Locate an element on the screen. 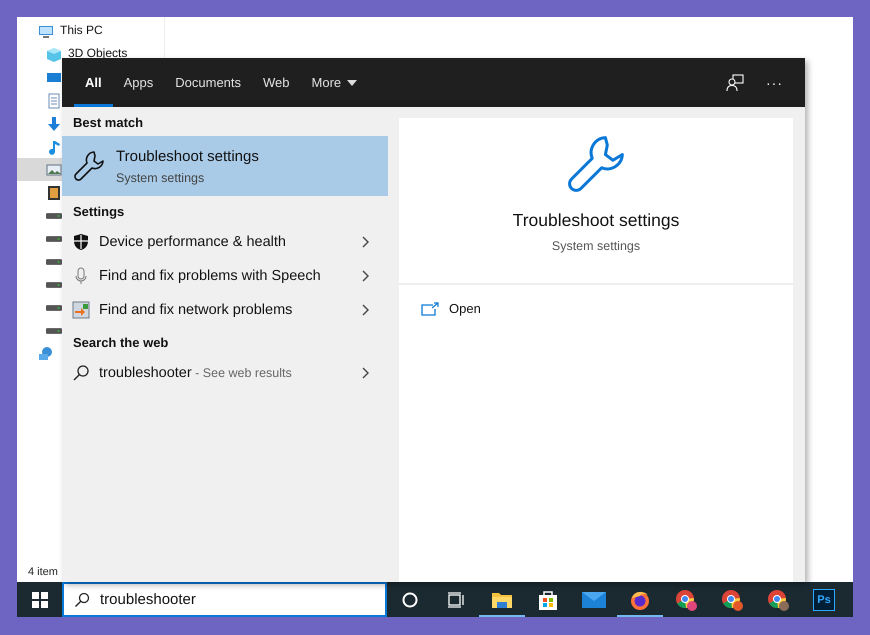 The height and width of the screenshot is (635, 870). result-label: Find and fix problems with Speech is located at coordinates (210, 276).